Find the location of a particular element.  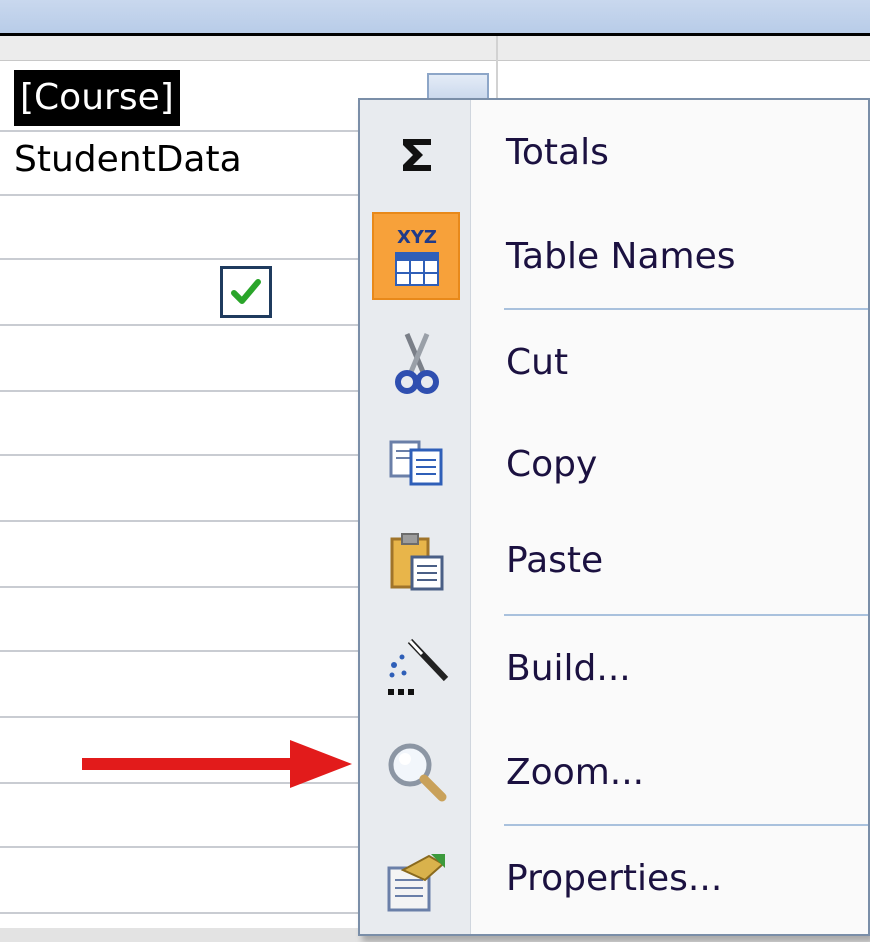

scissors-icon is located at coordinates (417, 363).